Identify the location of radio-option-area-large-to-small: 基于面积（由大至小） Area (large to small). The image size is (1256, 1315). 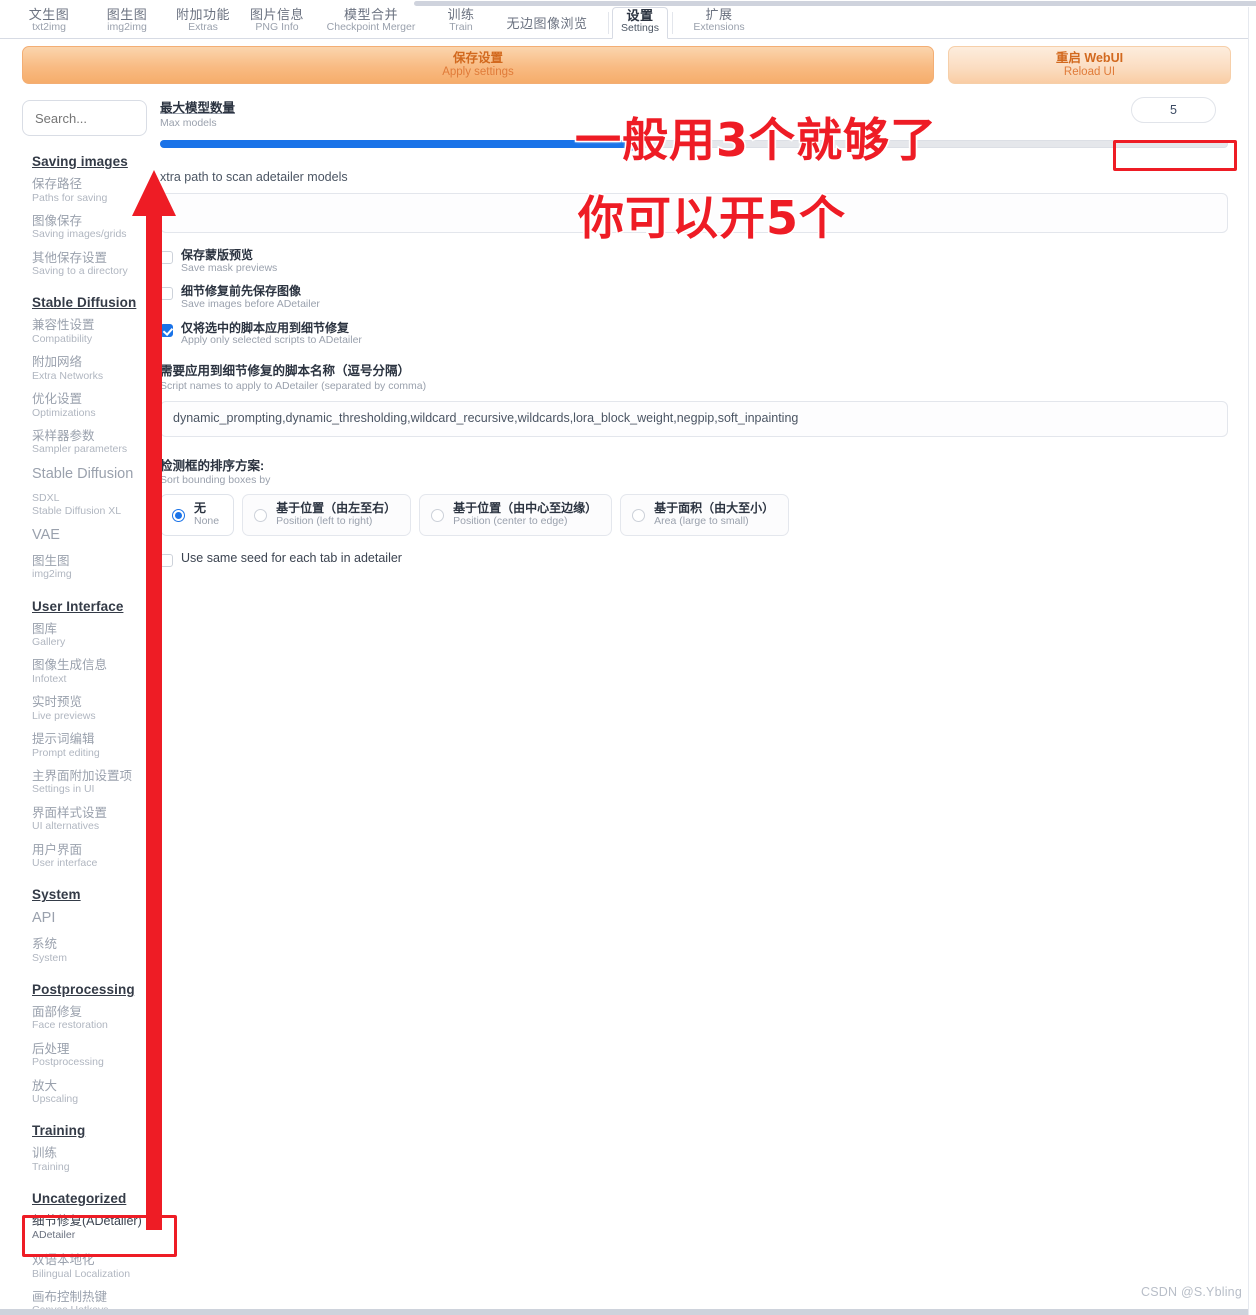
(705, 515).